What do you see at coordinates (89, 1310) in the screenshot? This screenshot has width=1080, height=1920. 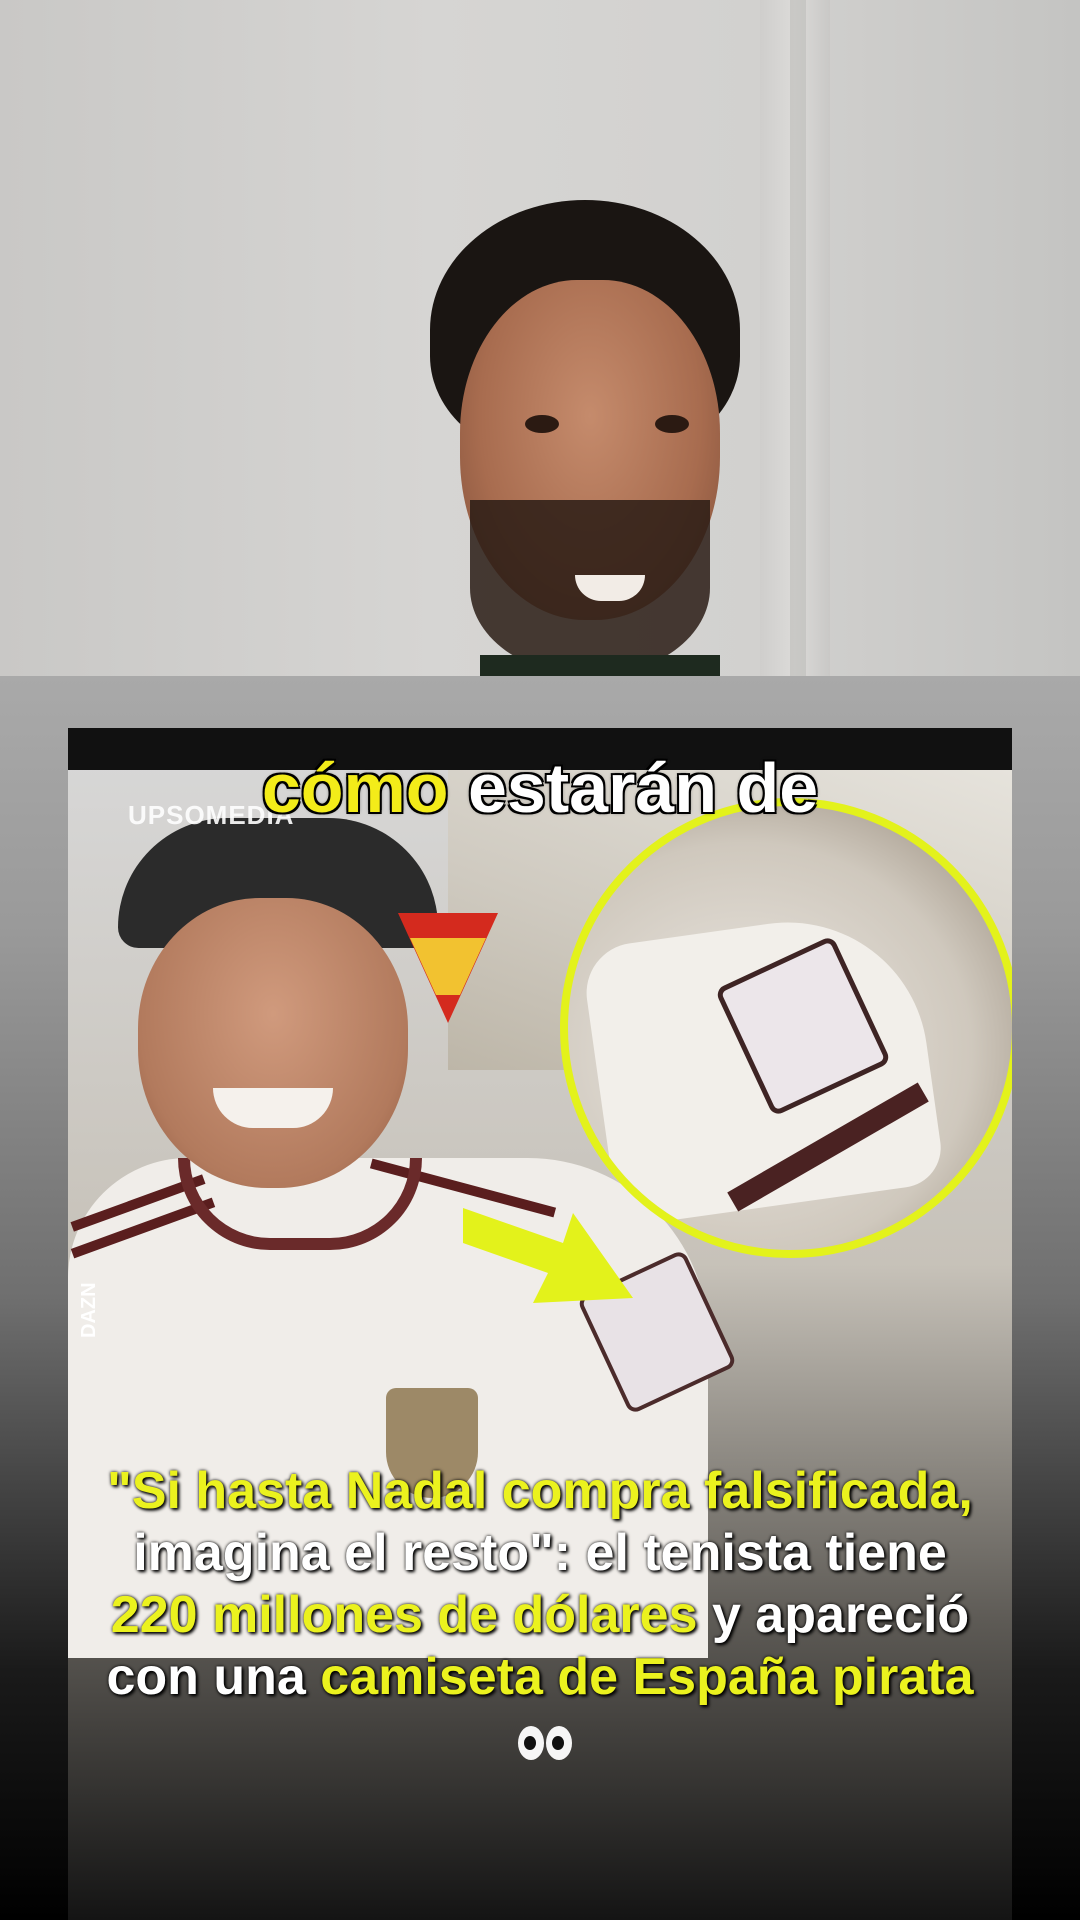 I see `dazn-watermark: DAZN` at bounding box center [89, 1310].